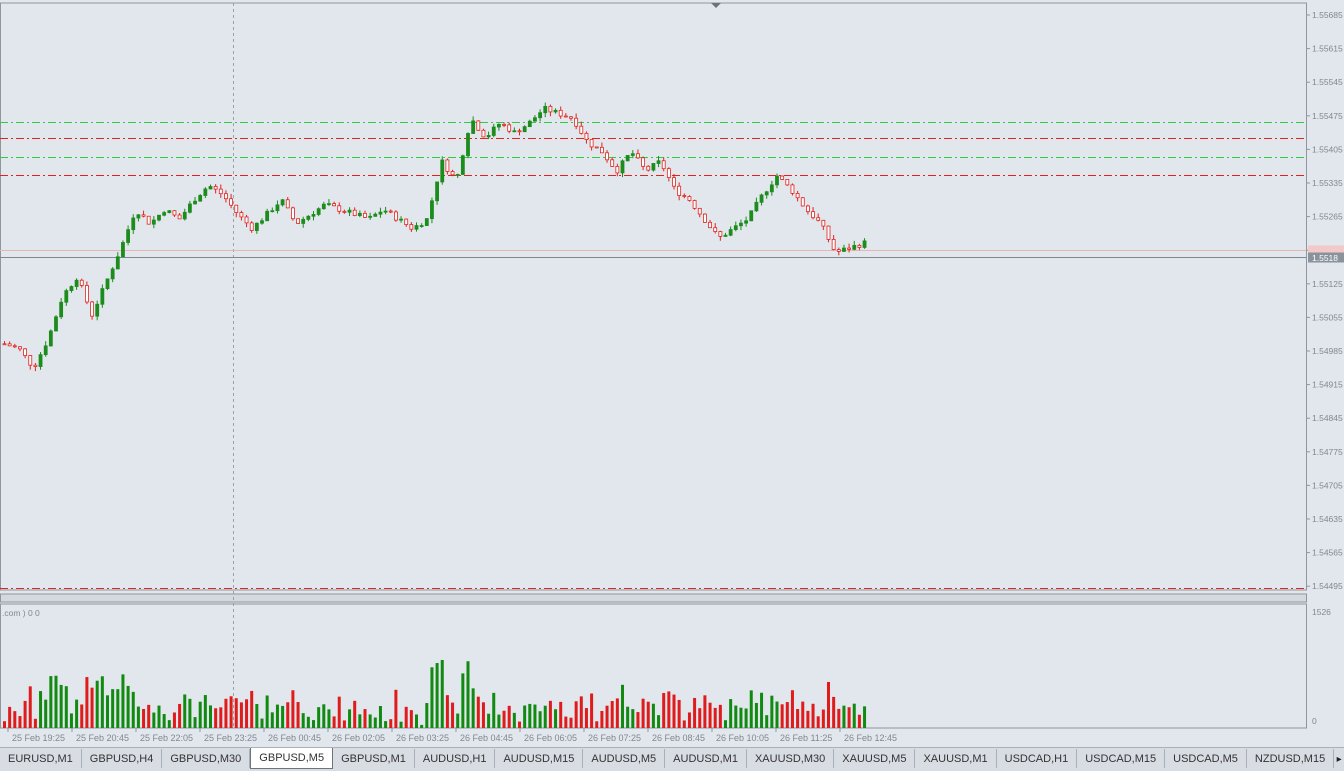 Image resolution: width=1344 pixels, height=771 pixels. What do you see at coordinates (1291, 758) in the screenshot?
I see `chart-tab-nzdusd-m15: NZDUSD,M15` at bounding box center [1291, 758].